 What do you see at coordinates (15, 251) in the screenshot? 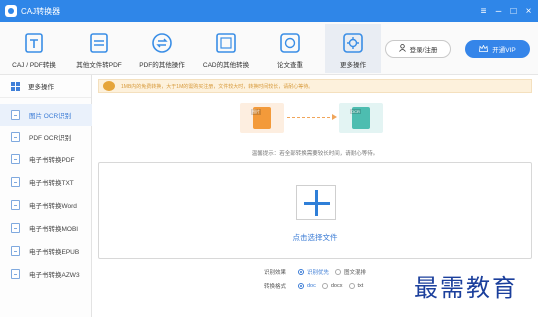
I see `ebook-epub-icon` at bounding box center [15, 251].